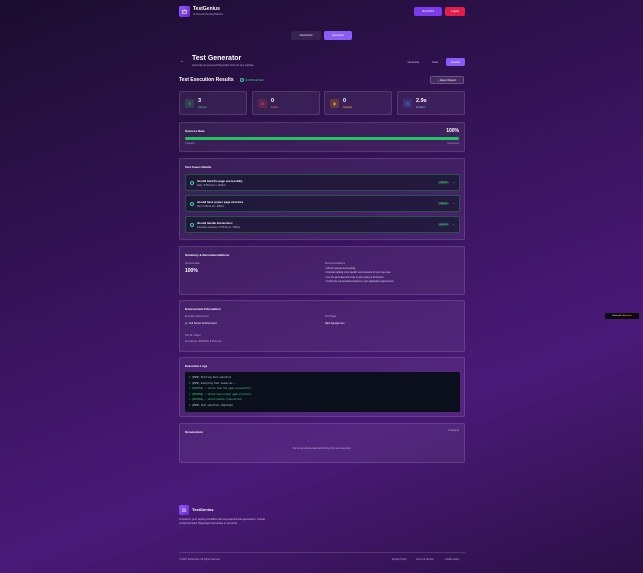 The height and width of the screenshot is (573, 643). I want to click on executed-at: Executed at: 30/8/2025, 5:35:31 pm, so click(203, 342).